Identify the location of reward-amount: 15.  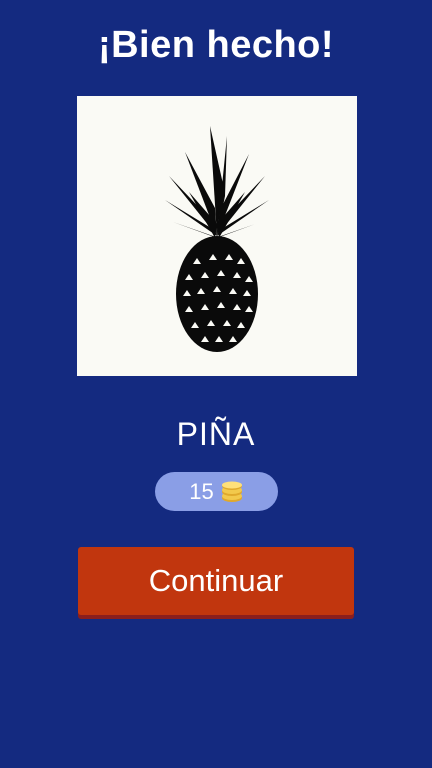
(201, 491).